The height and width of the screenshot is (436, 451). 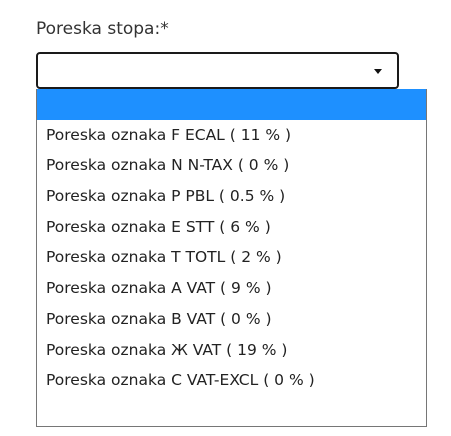 What do you see at coordinates (231, 165) in the screenshot?
I see `option-n-ntax: Poreska oznaka N N-TAX ( 0 % )` at bounding box center [231, 165].